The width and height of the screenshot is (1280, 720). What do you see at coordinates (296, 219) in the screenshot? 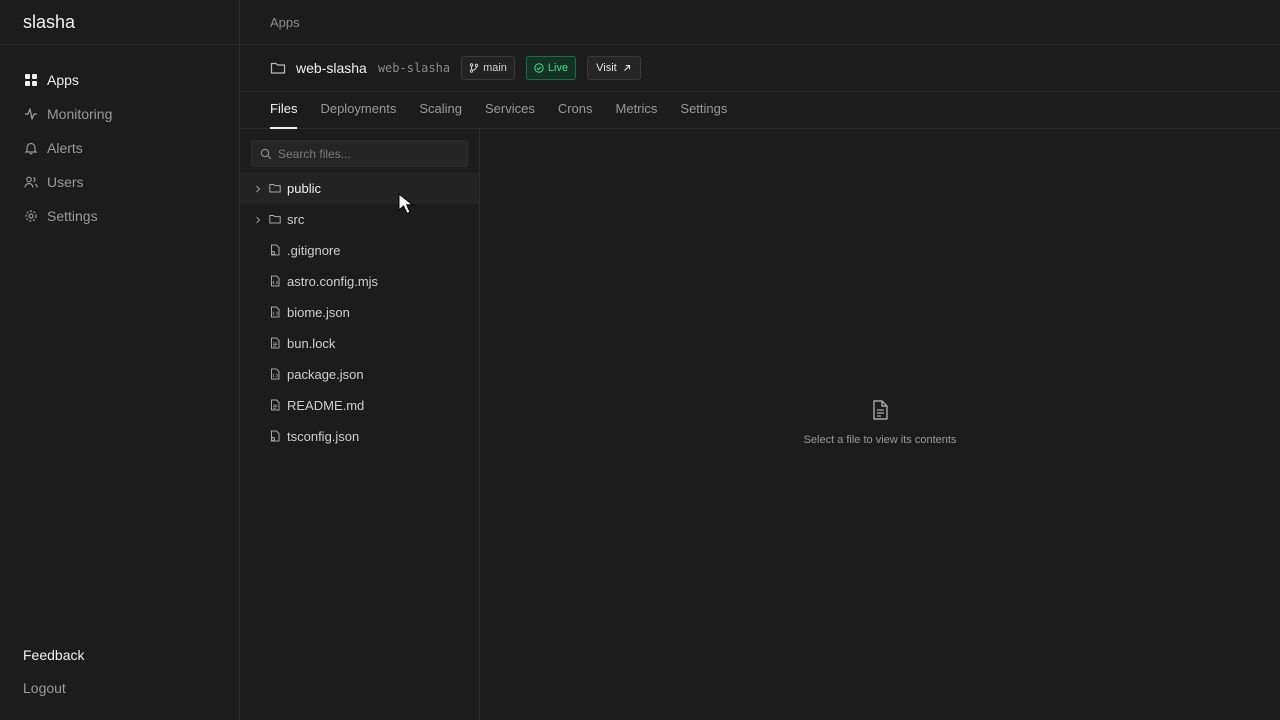
I see `tree-item-label: src` at bounding box center [296, 219].